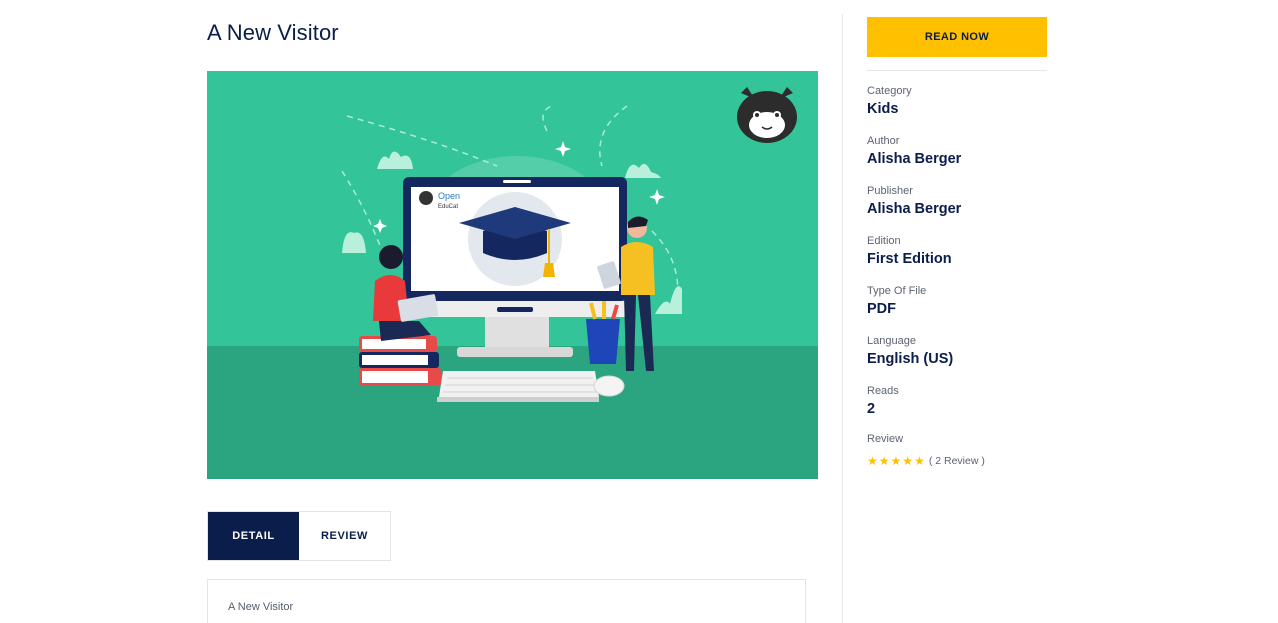 This screenshot has height=623, width=1278. I want to click on review-summary: Review ★ ★ ★ ★ ★ ( 2 Review ), so click(926, 449).